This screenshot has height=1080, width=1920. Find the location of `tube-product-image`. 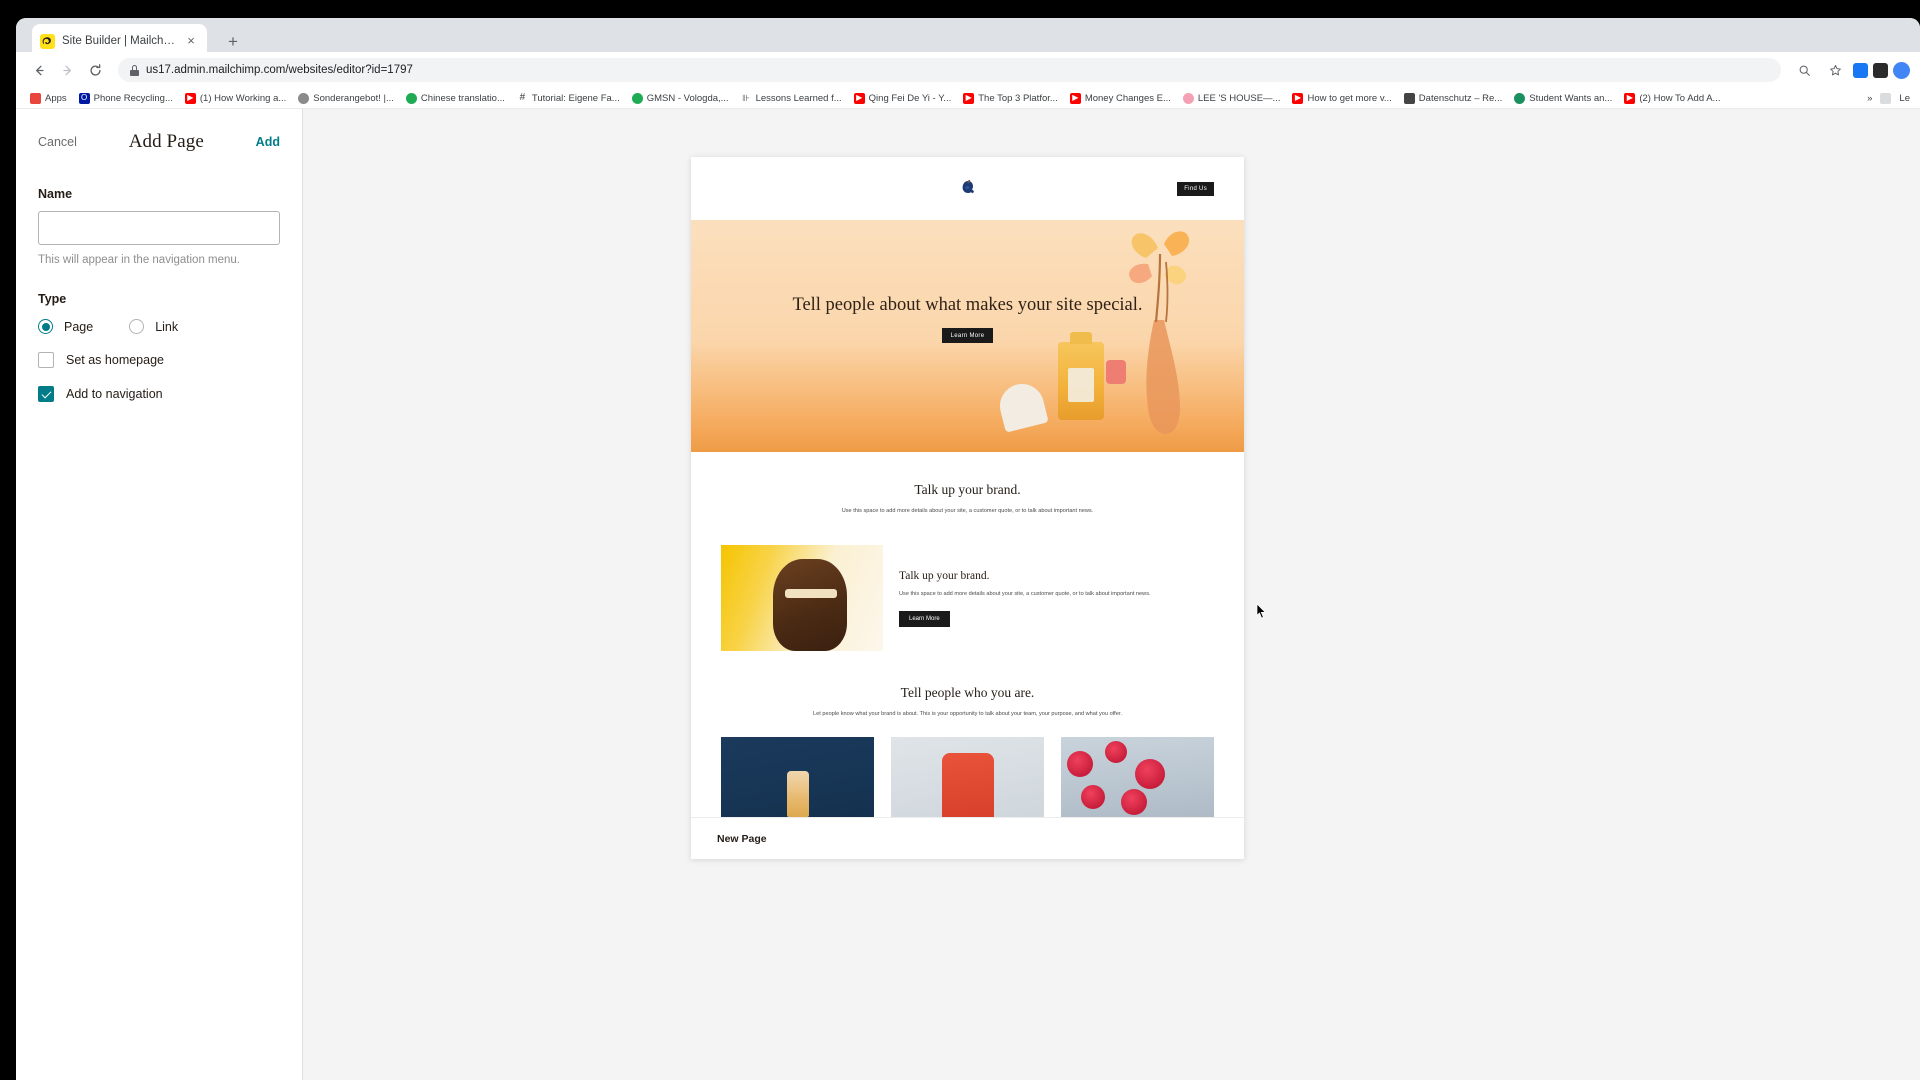

tube-product-image is located at coordinates (1022, 406).